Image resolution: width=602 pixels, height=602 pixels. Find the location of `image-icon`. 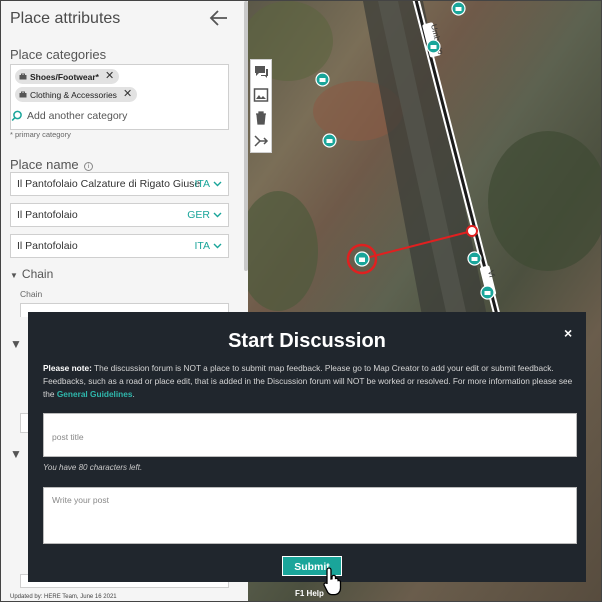

image-icon is located at coordinates (261, 95).